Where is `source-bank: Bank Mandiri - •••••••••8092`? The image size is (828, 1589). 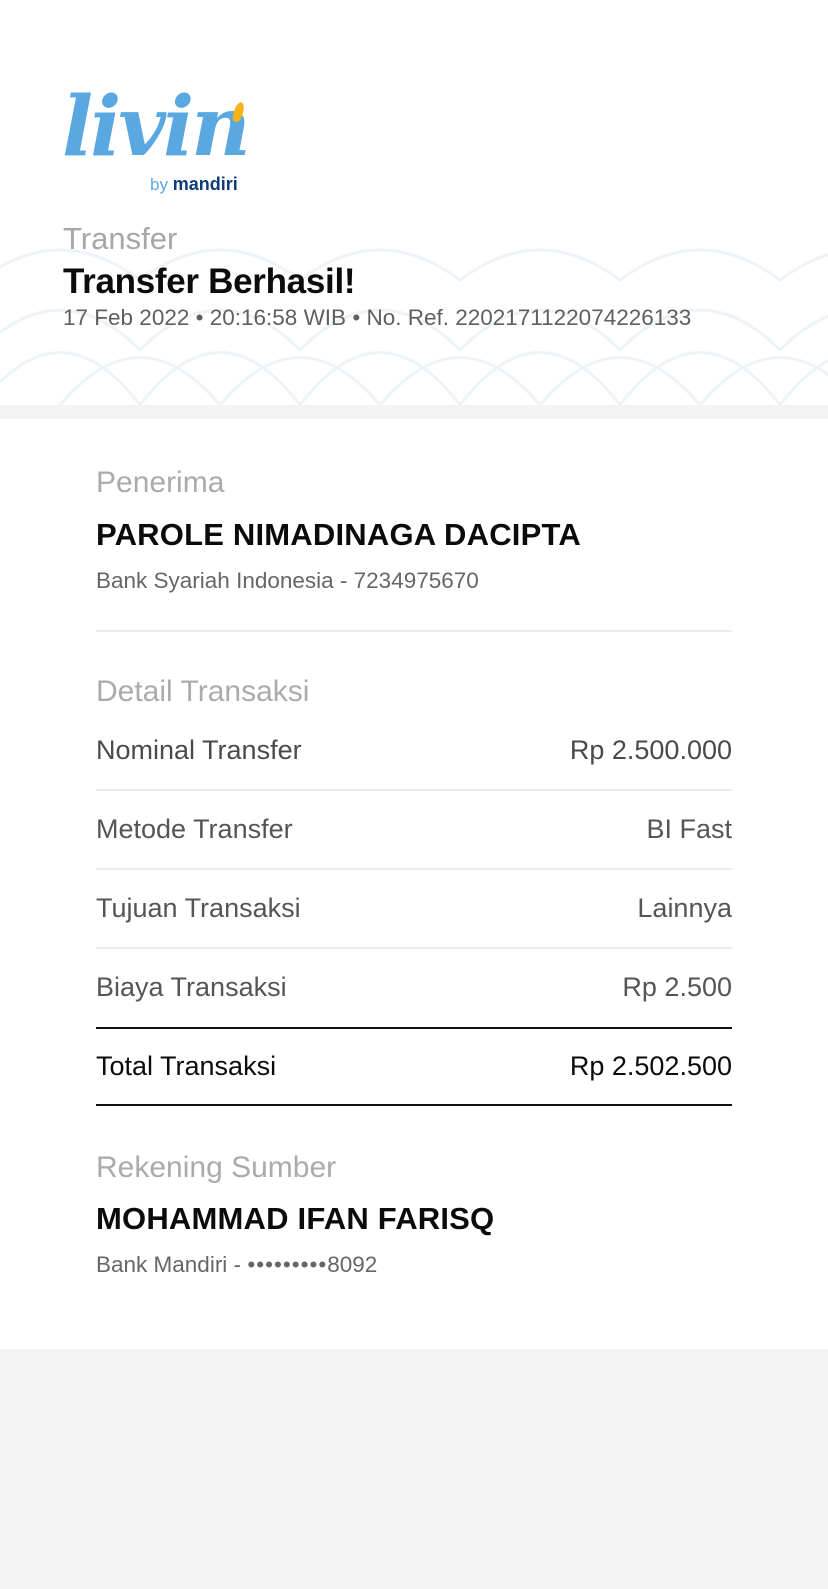 source-bank: Bank Mandiri - •••••••••8092 is located at coordinates (236, 1265).